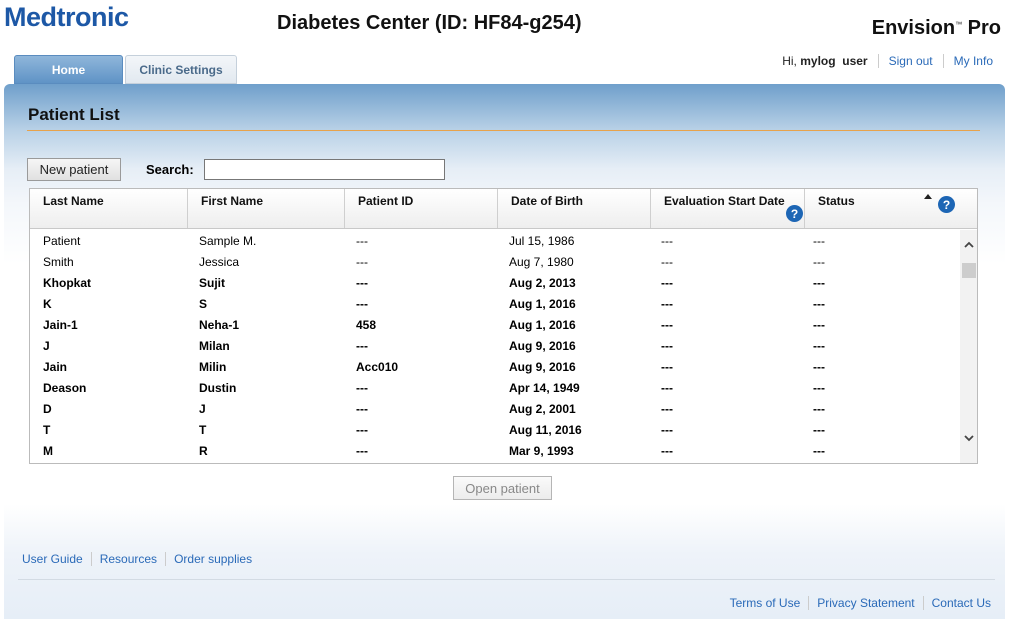  What do you see at coordinates (542, 409) in the screenshot?
I see `cell-date-of-birth: Aug 2, 2001` at bounding box center [542, 409].